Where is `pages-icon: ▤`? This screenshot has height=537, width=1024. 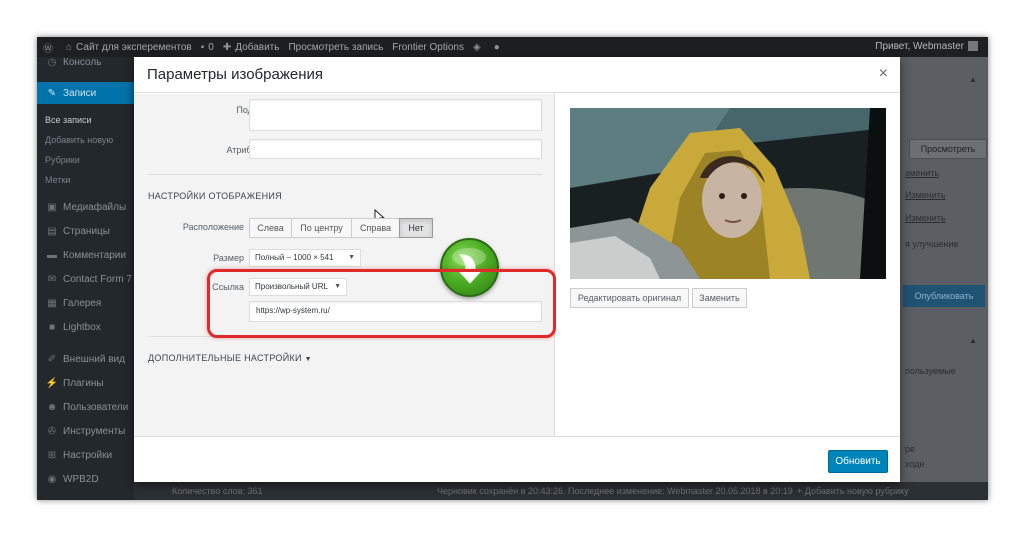 pages-icon: ▤ is located at coordinates (52, 231).